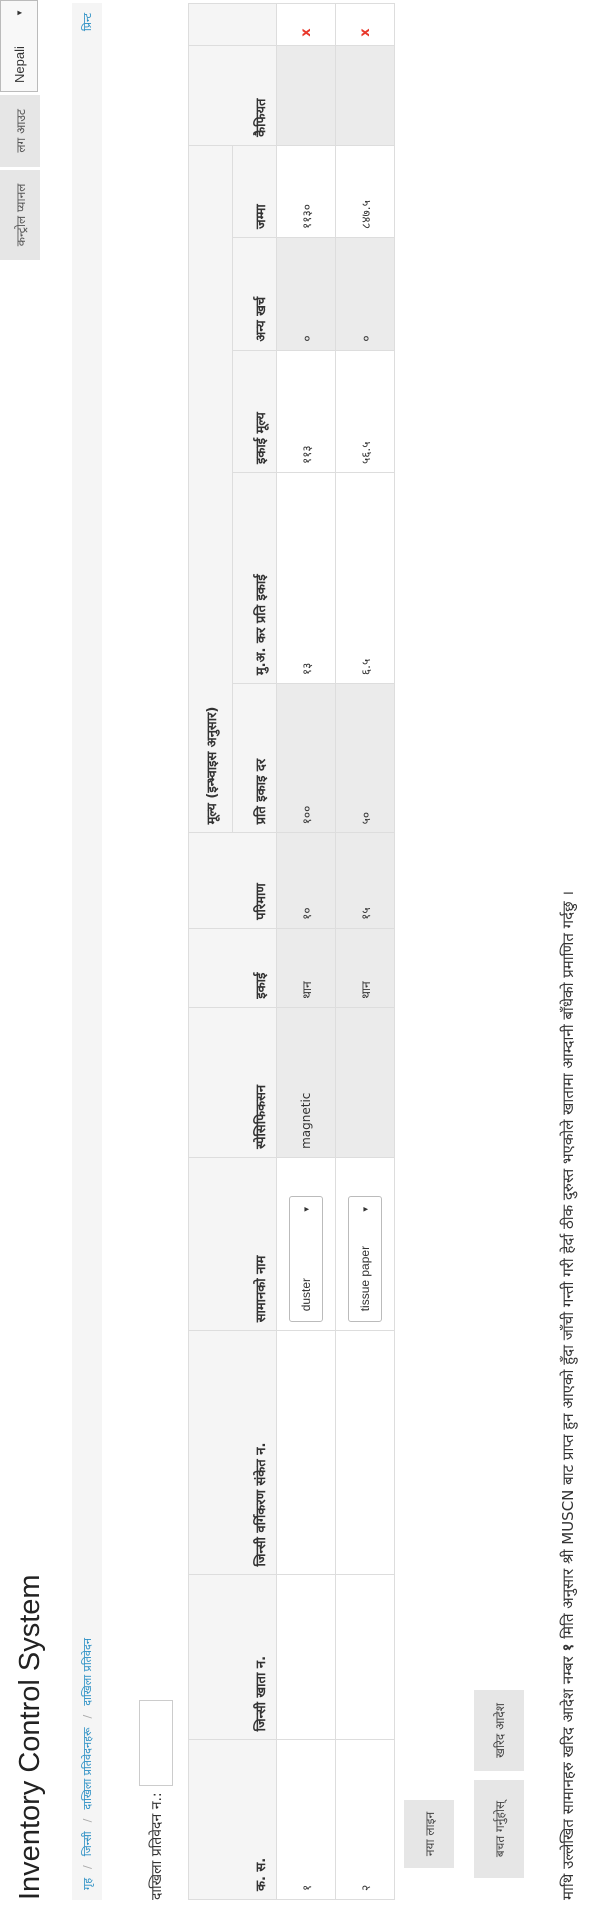  Describe the element at coordinates (429, 1834) in the screenshot. I see `new-row-button: नया लाइन` at that location.